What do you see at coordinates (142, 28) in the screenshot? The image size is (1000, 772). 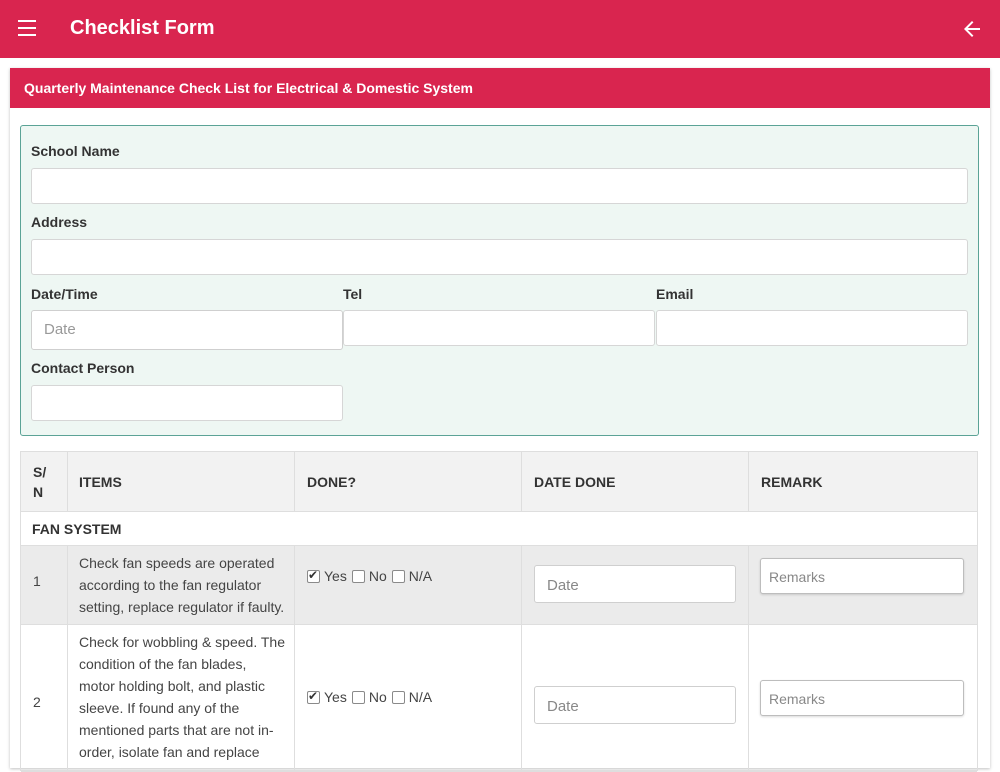 I see `app-title: Checklist Form` at bounding box center [142, 28].